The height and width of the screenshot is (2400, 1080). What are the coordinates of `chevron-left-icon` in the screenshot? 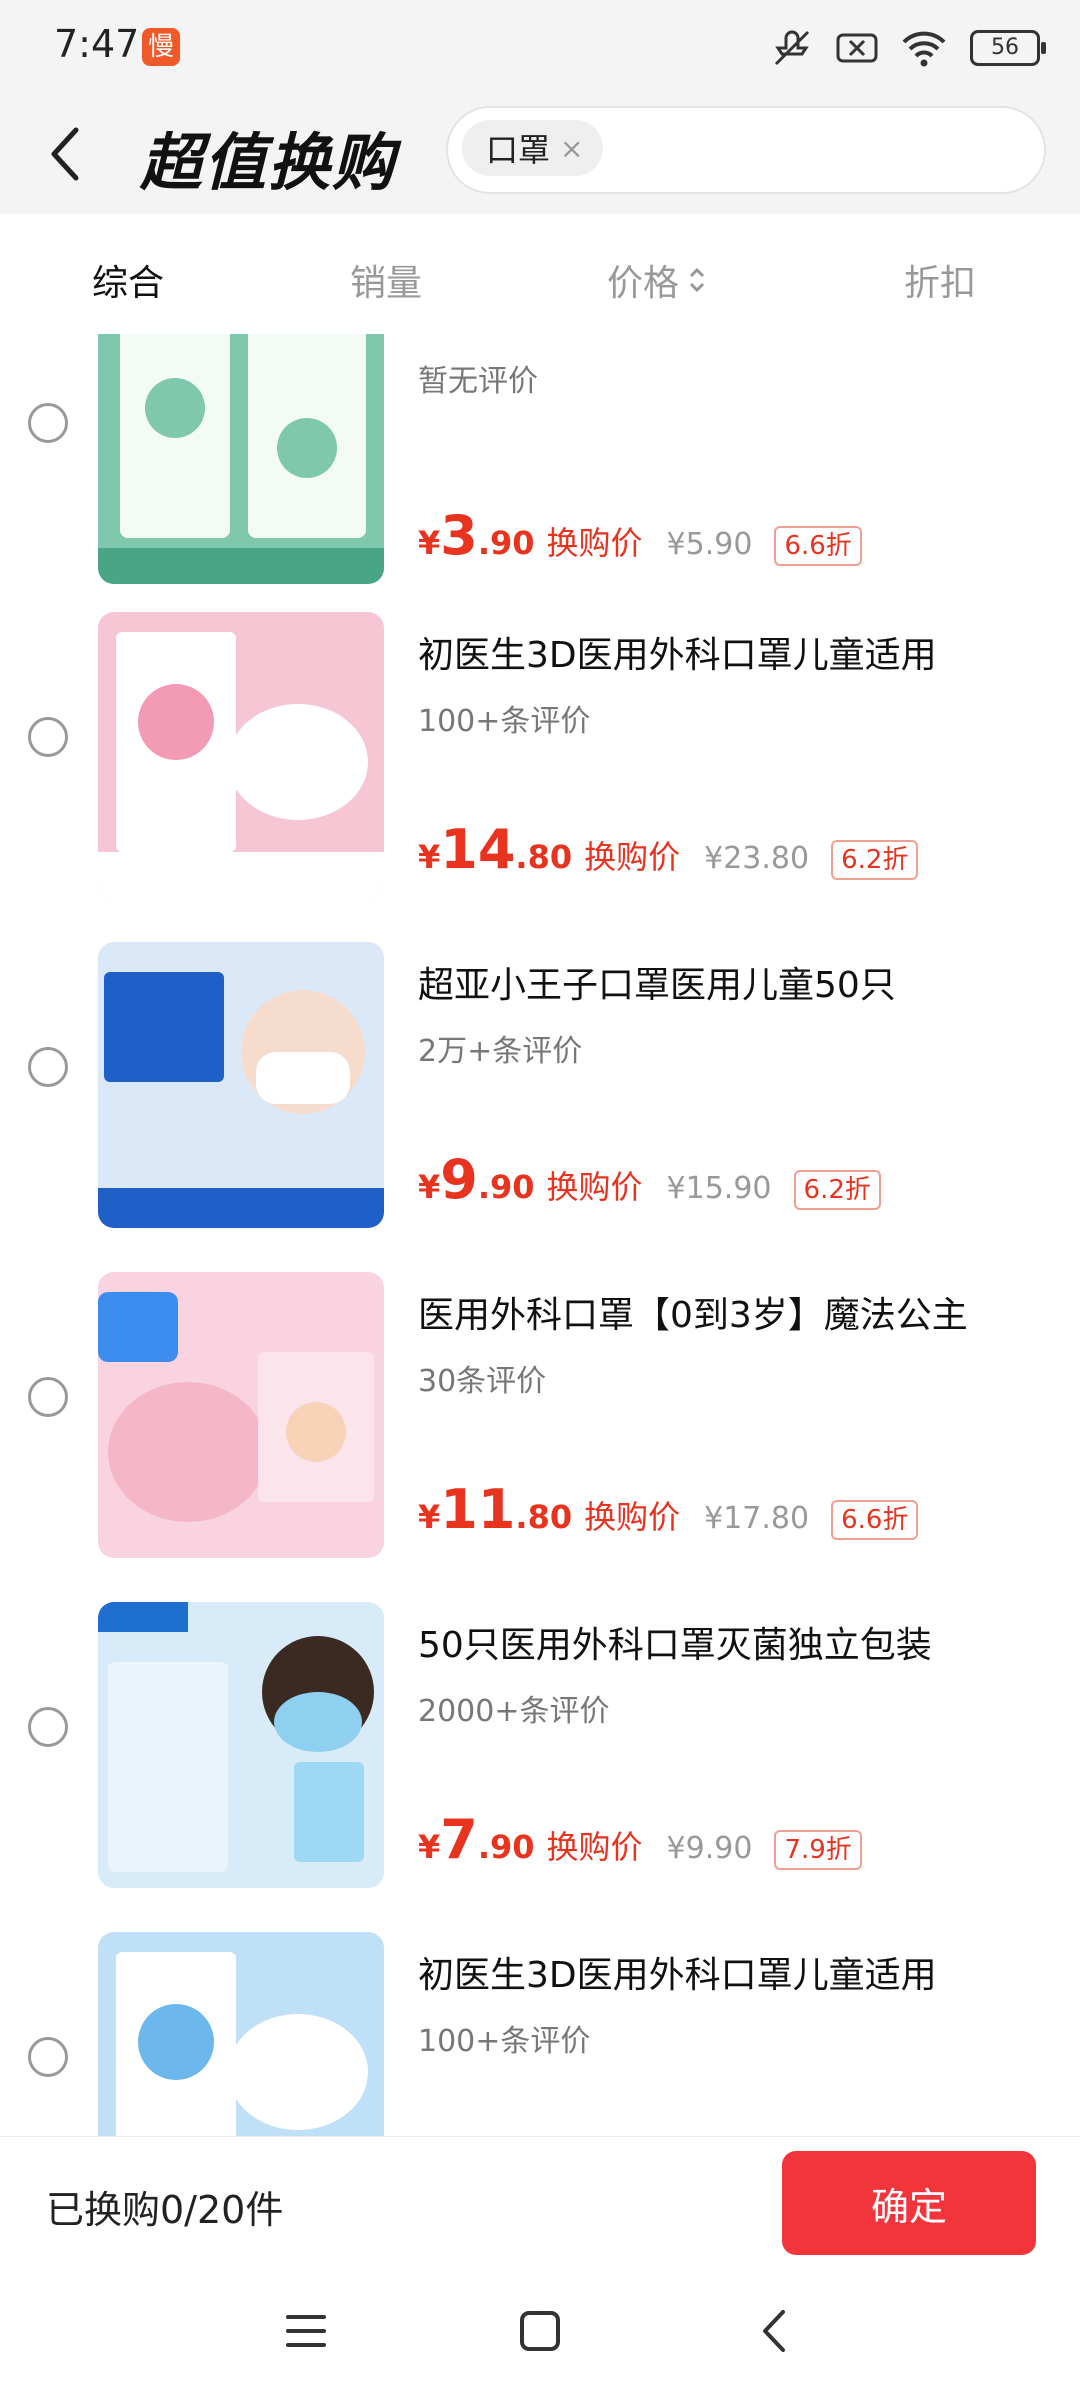 It's located at (65, 154).